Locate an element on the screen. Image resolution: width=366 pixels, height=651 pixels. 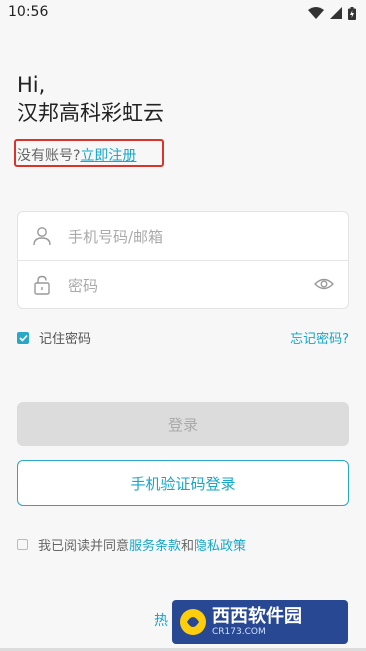
greeting-text: Hi, is located at coordinates (31, 85).